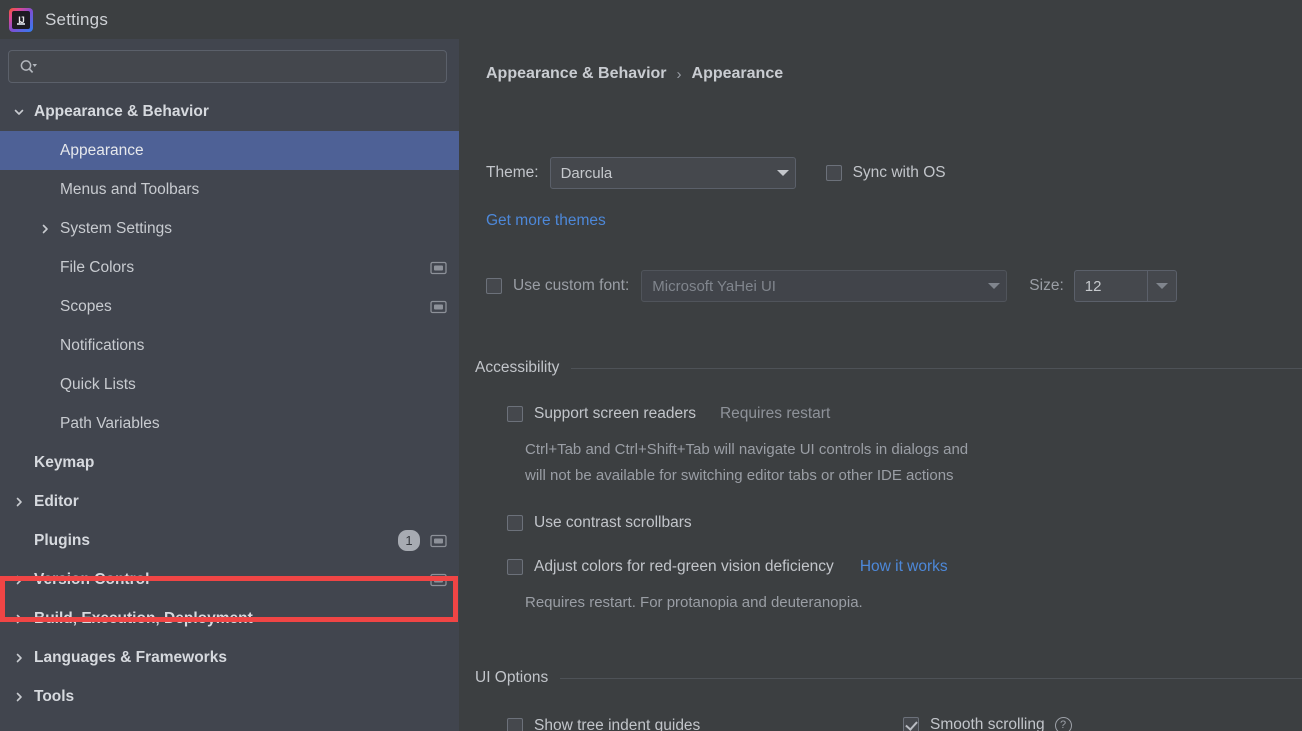  What do you see at coordinates (229, 150) in the screenshot?
I see `sidebar-item-appearance: Appearance` at bounding box center [229, 150].